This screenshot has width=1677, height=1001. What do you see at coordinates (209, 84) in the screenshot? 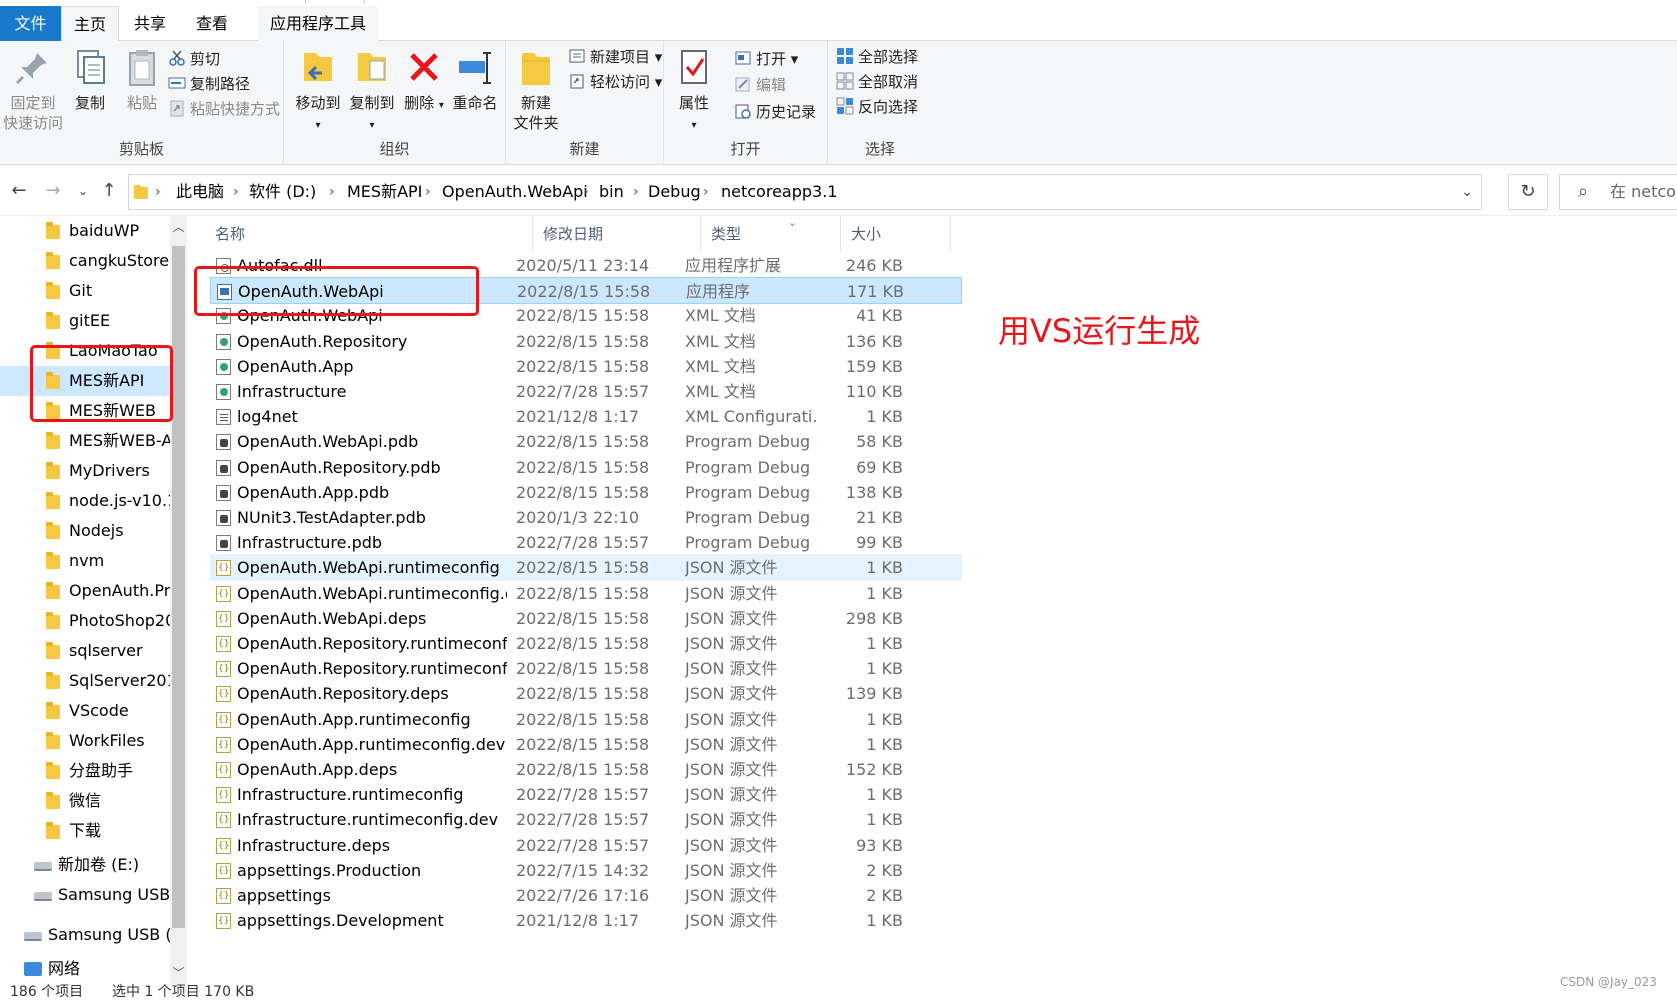
I see `copy-path-button: 复制路径` at bounding box center [209, 84].